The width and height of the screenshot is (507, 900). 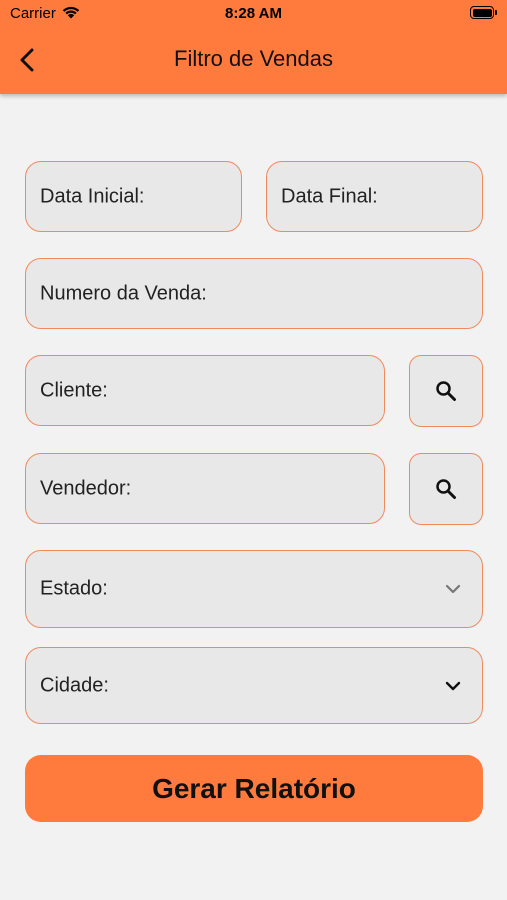 What do you see at coordinates (483, 12) in the screenshot?
I see `battery-icon` at bounding box center [483, 12].